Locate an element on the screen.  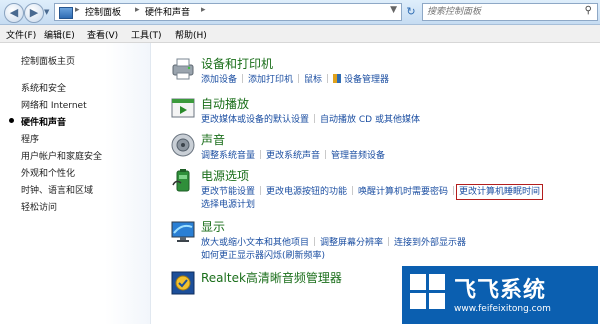
sidebar-item-network: 网络和 Internet is located at coordinates (54, 104).